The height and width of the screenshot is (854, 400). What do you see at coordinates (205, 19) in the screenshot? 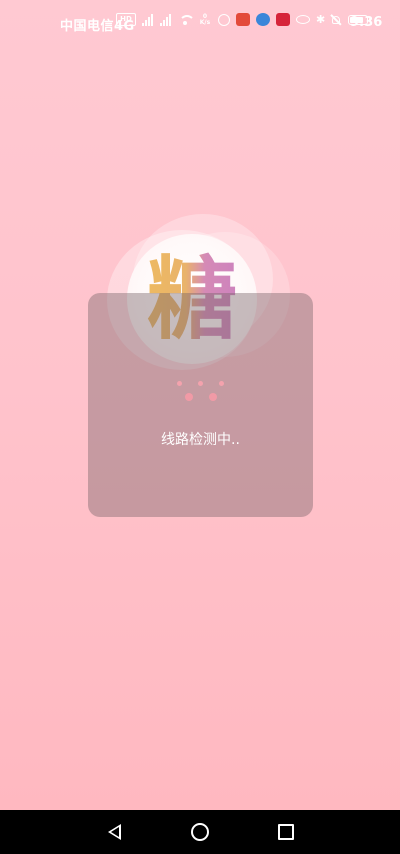
I see `network-speed-icon: 0 K/s` at bounding box center [205, 19].